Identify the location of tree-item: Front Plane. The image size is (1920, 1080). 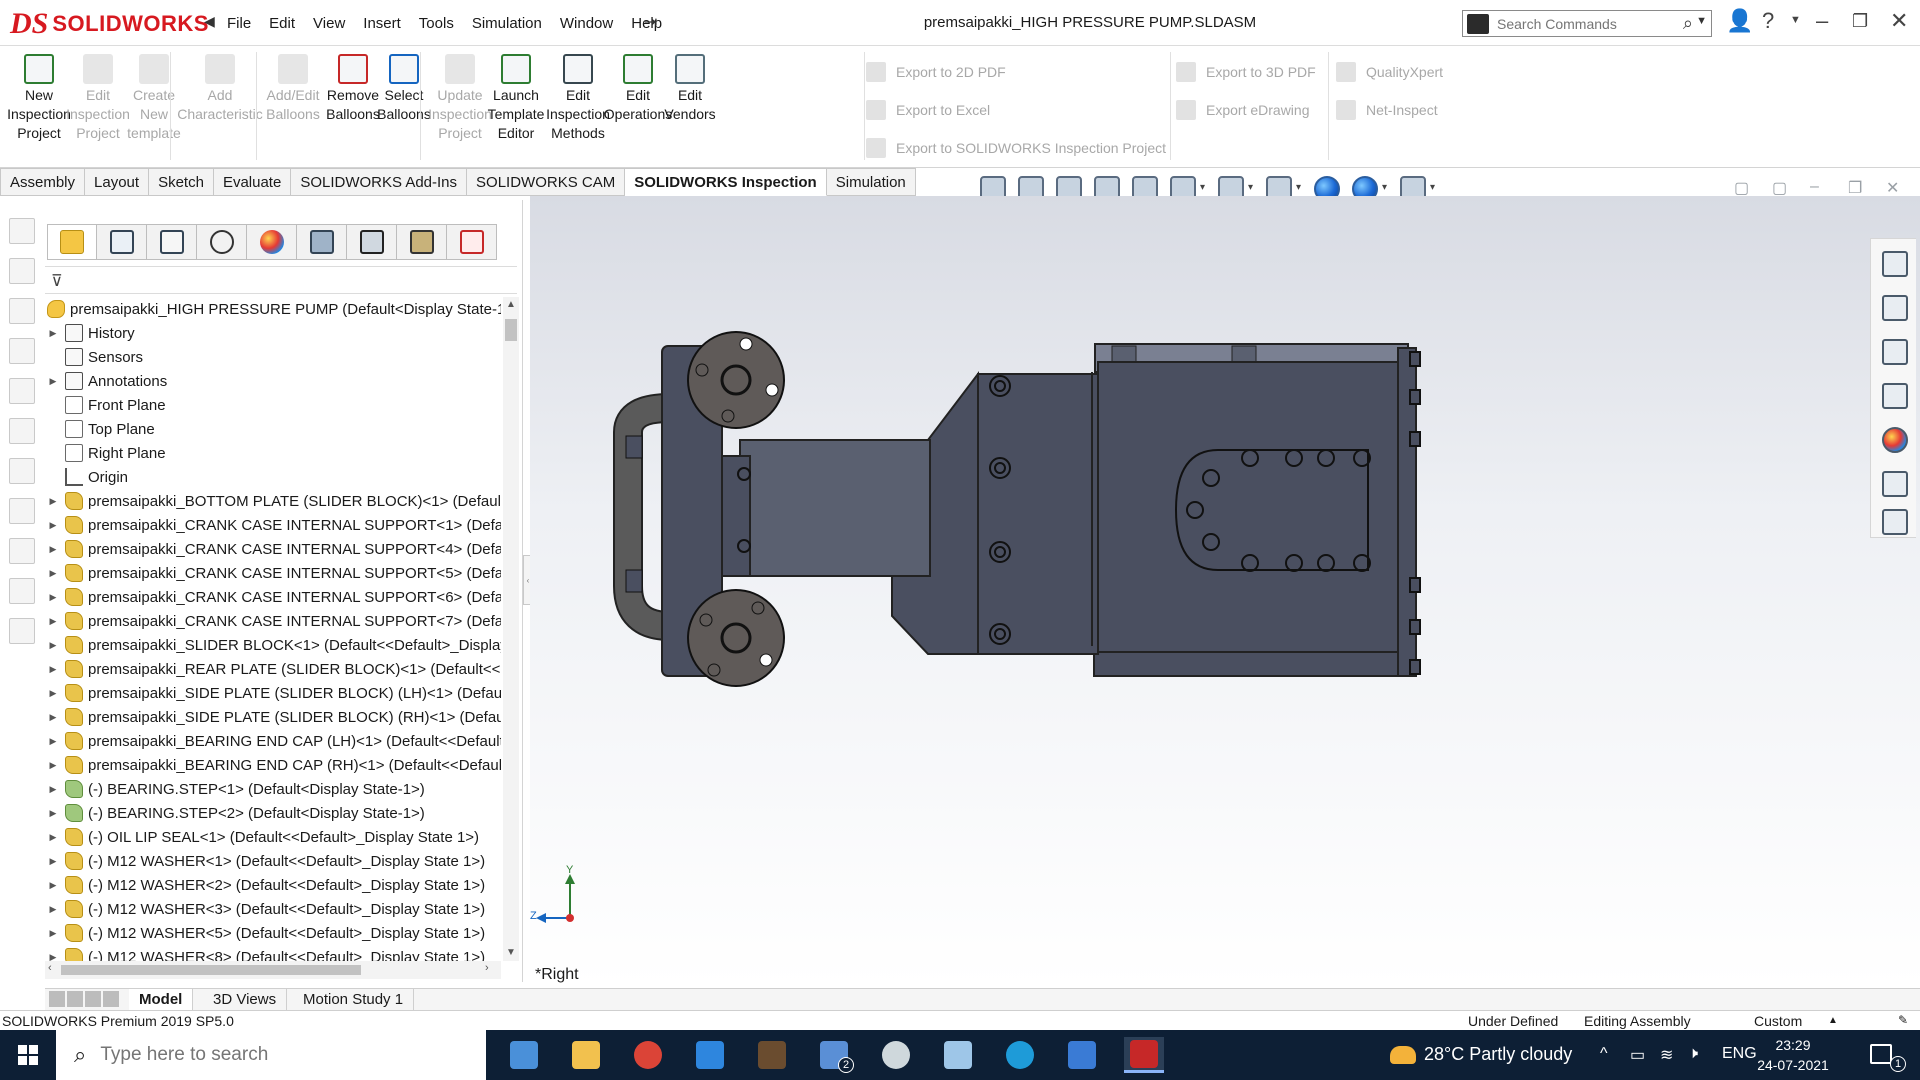
(273, 405).